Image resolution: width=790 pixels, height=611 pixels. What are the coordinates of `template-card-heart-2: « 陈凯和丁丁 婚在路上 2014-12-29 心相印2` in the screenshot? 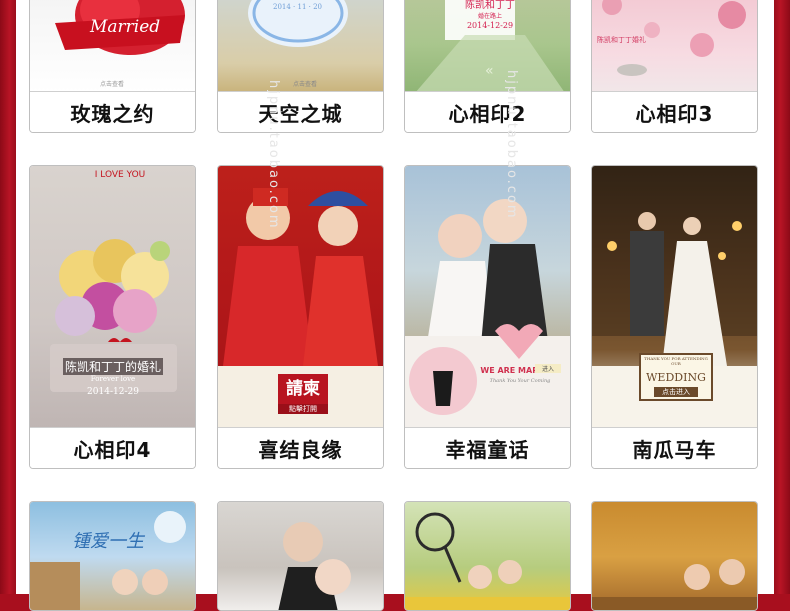 It's located at (487, 66).